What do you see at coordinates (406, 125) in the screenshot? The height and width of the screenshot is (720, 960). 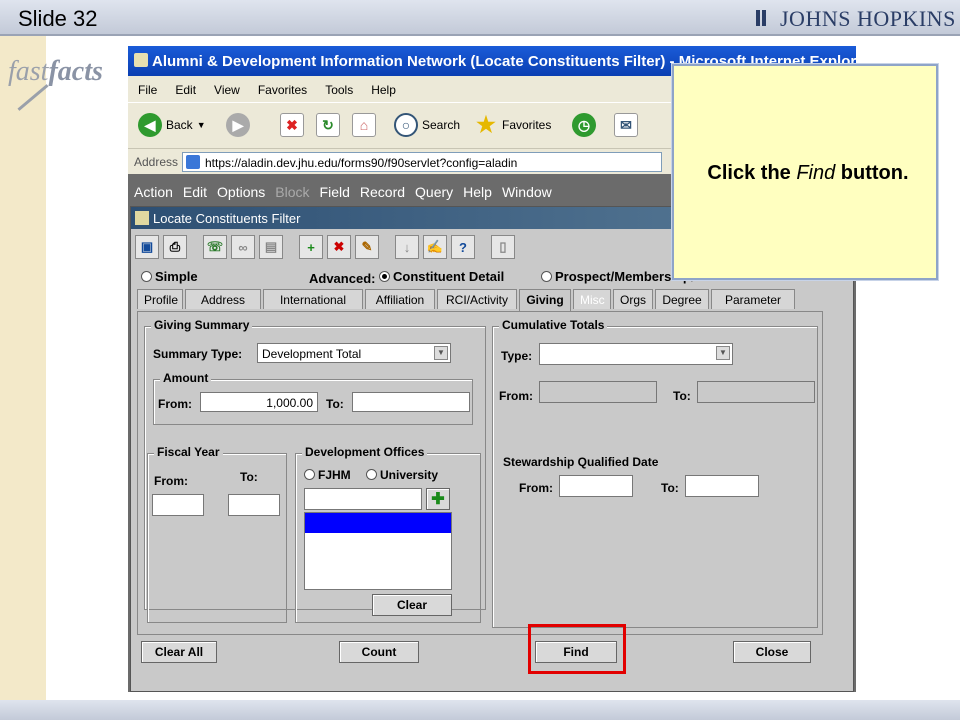 I see `search-icon: ○` at bounding box center [406, 125].